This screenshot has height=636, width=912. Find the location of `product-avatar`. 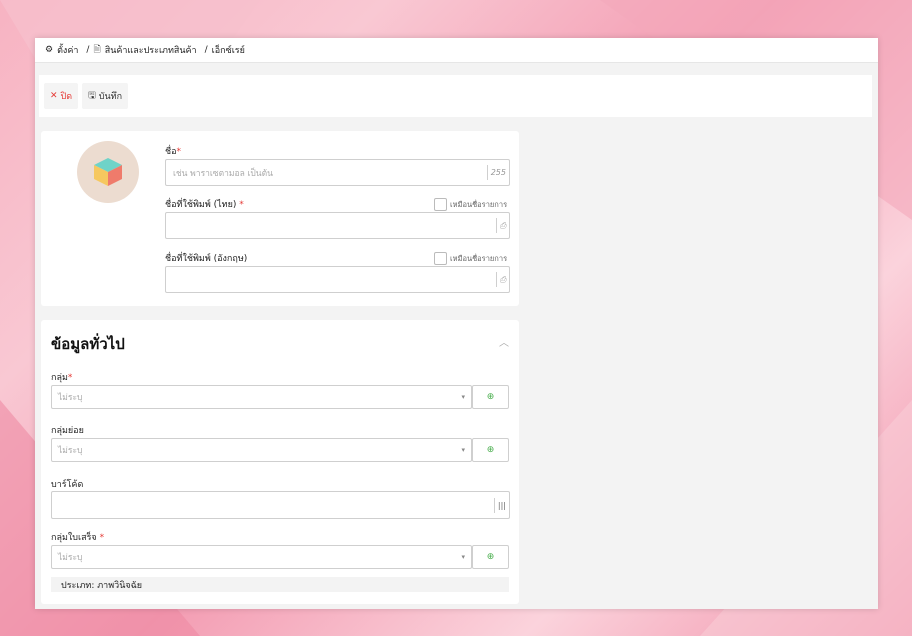

product-avatar is located at coordinates (108, 172).